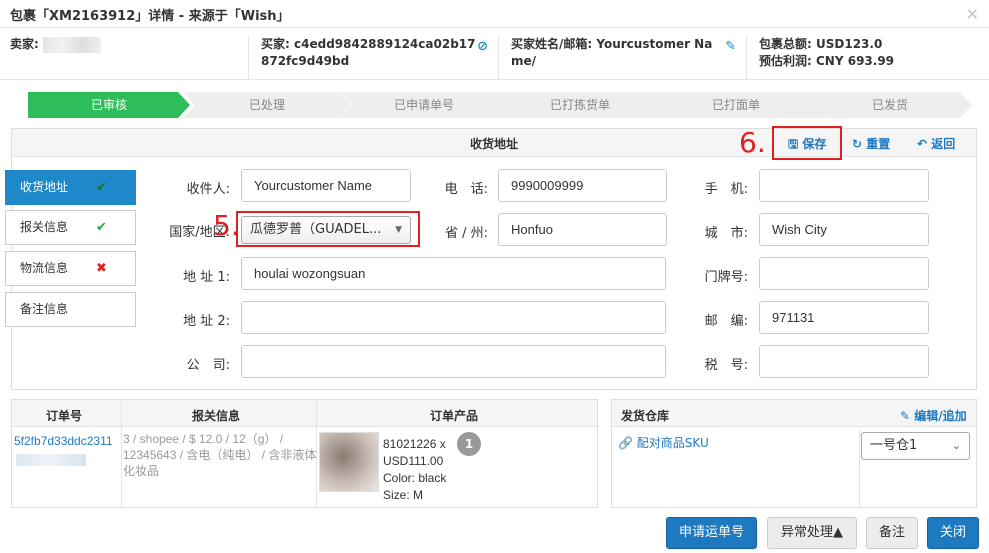 Image resolution: width=989 pixels, height=553 pixels. What do you see at coordinates (267, 105) in the screenshot?
I see `step-processed: 已处理` at bounding box center [267, 105].